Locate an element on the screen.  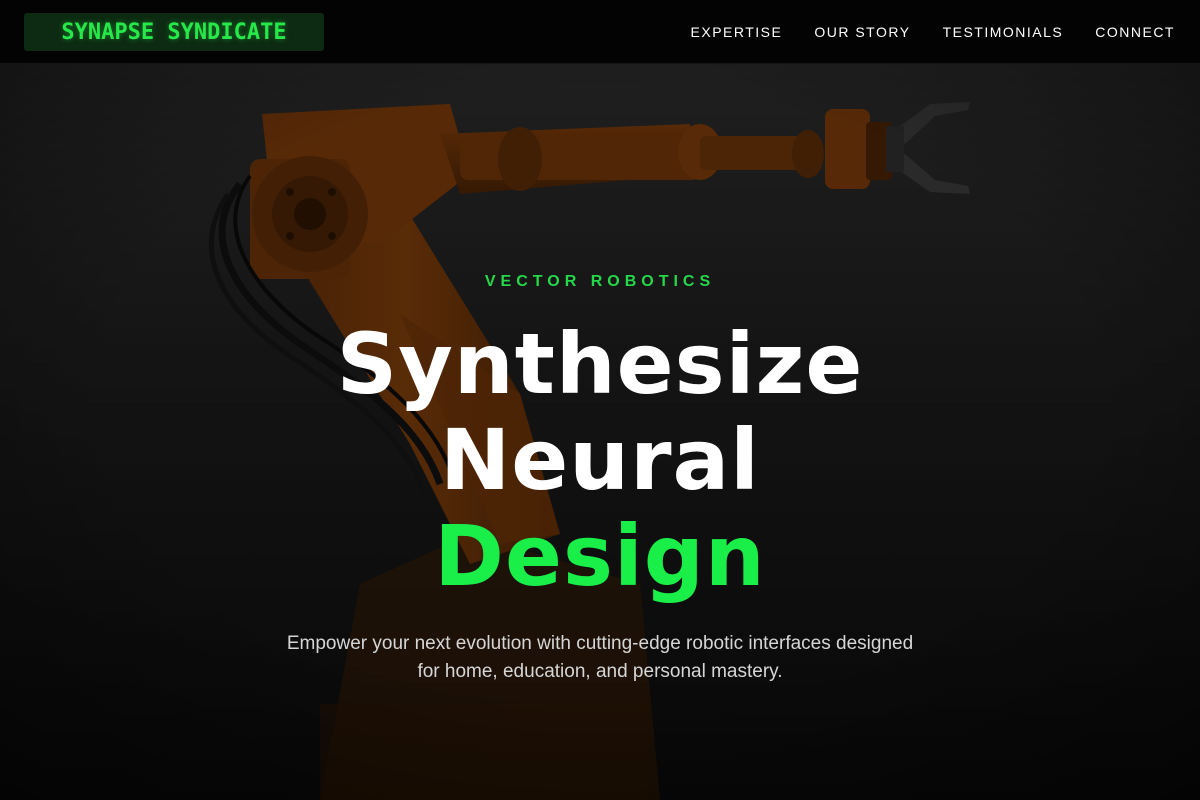
nav-link-our-story: OUR STORY is located at coordinates (862, 32).